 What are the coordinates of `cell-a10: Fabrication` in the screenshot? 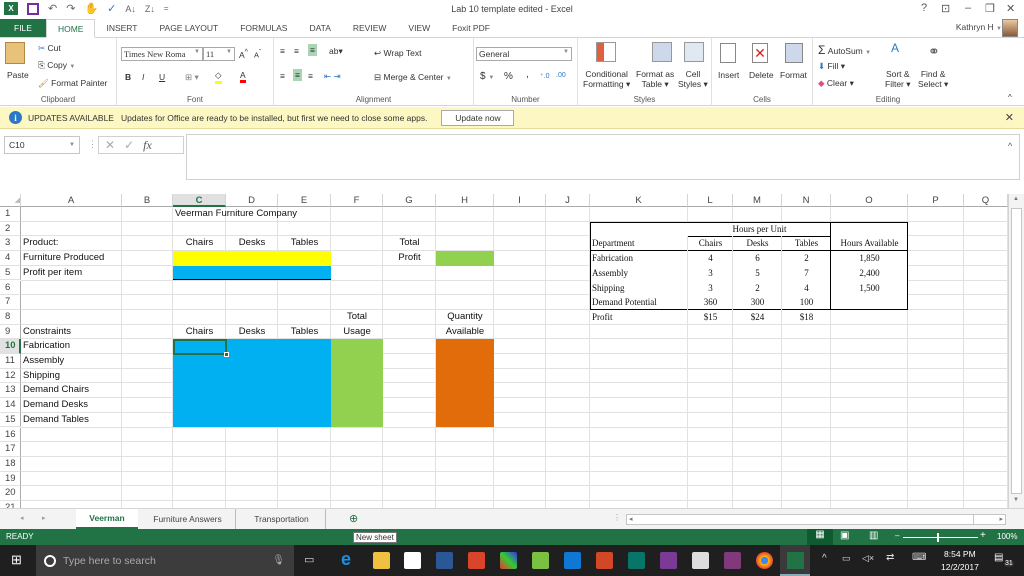 It's located at (46, 346).